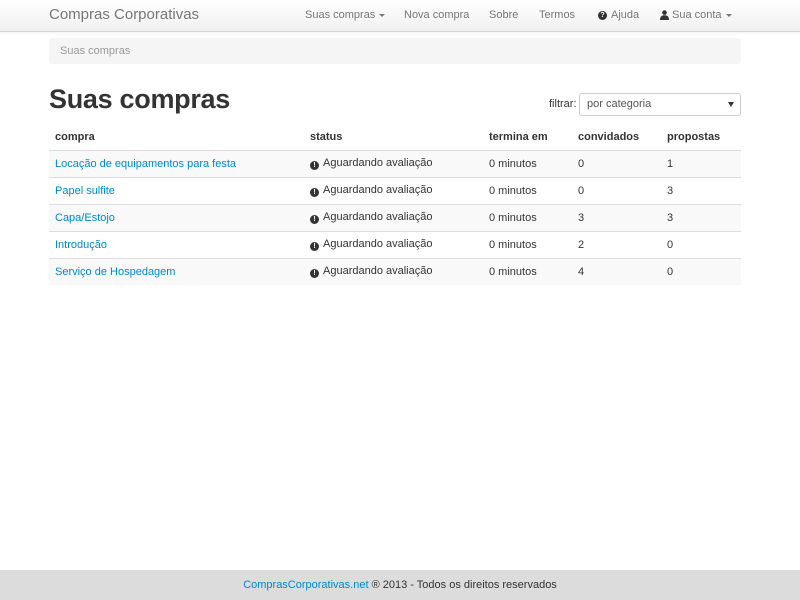  I want to click on breadcrumb-item-active: Suas compras, so click(95, 51).